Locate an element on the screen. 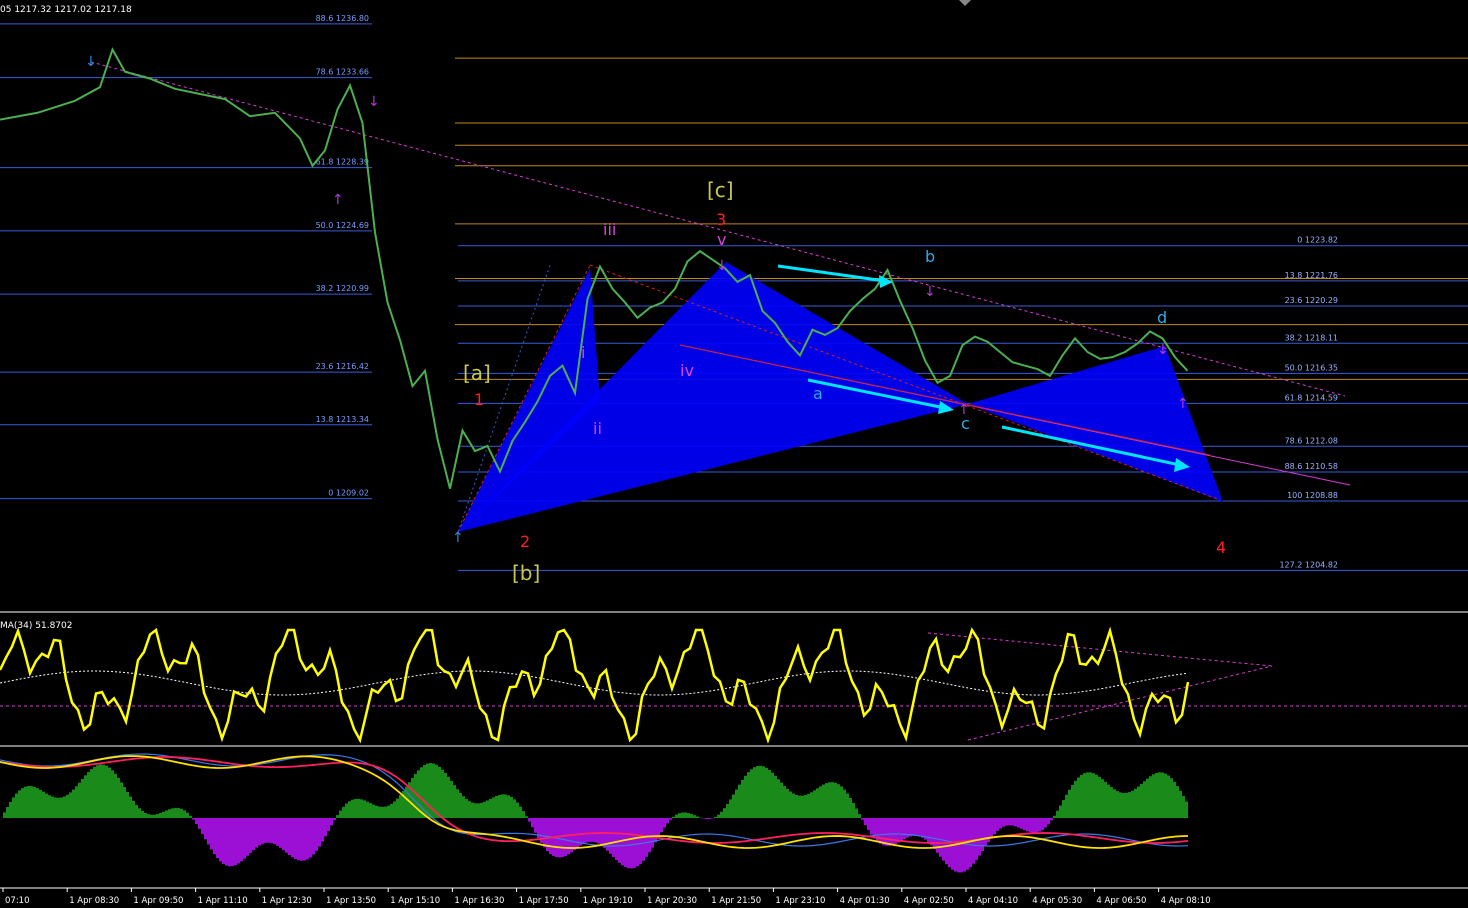 Image resolution: width=1468 pixels, height=908 pixels. time-label: 1 Apr 23:10 is located at coordinates (800, 901).